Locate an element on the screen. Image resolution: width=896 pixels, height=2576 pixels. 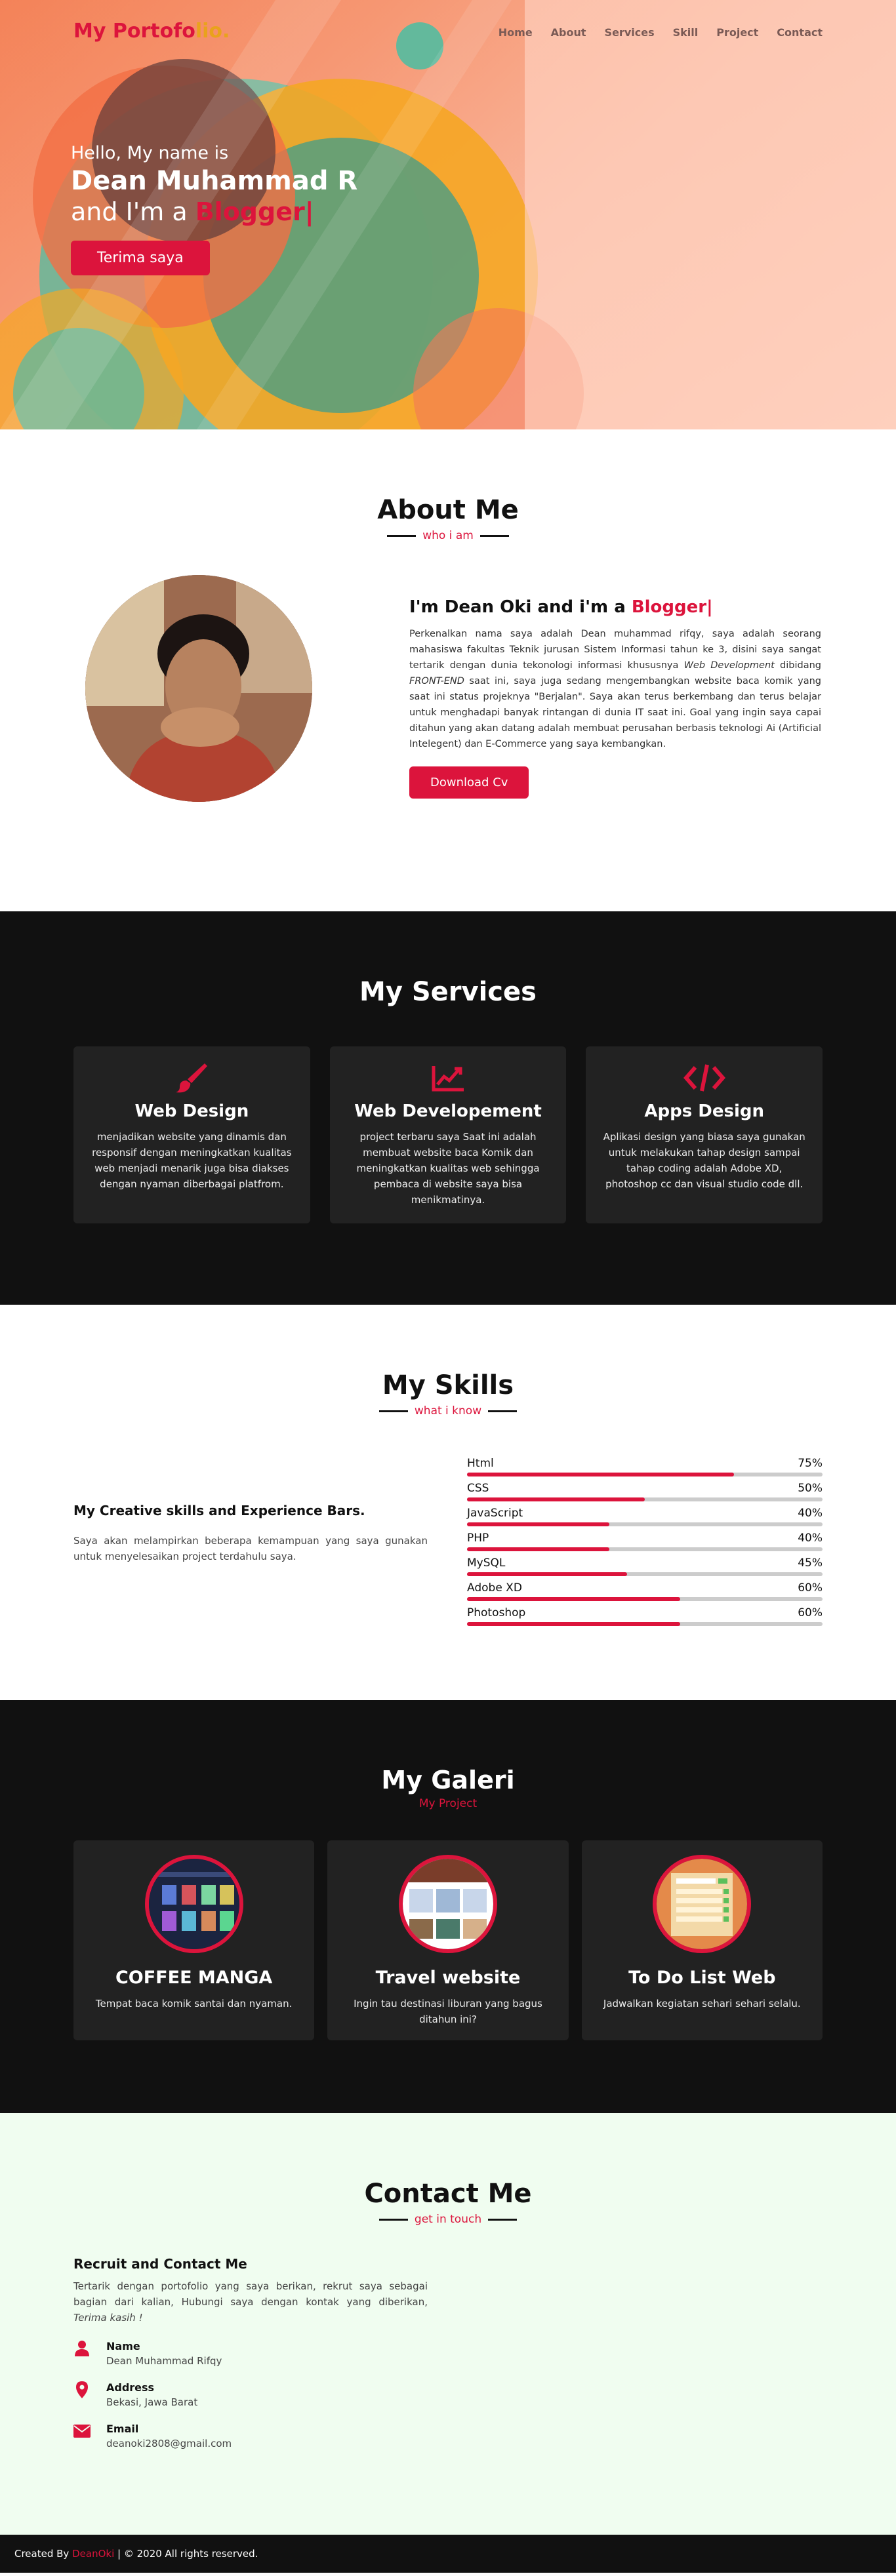
skill-bar: JavaScript 40% is located at coordinates (645, 1516).